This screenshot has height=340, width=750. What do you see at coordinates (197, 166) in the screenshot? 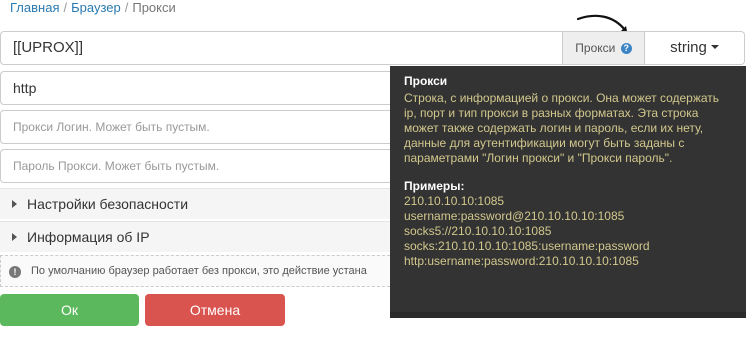
I see `proxy-password-input: Пароль Прокси. Может быть пустым.` at bounding box center [197, 166].